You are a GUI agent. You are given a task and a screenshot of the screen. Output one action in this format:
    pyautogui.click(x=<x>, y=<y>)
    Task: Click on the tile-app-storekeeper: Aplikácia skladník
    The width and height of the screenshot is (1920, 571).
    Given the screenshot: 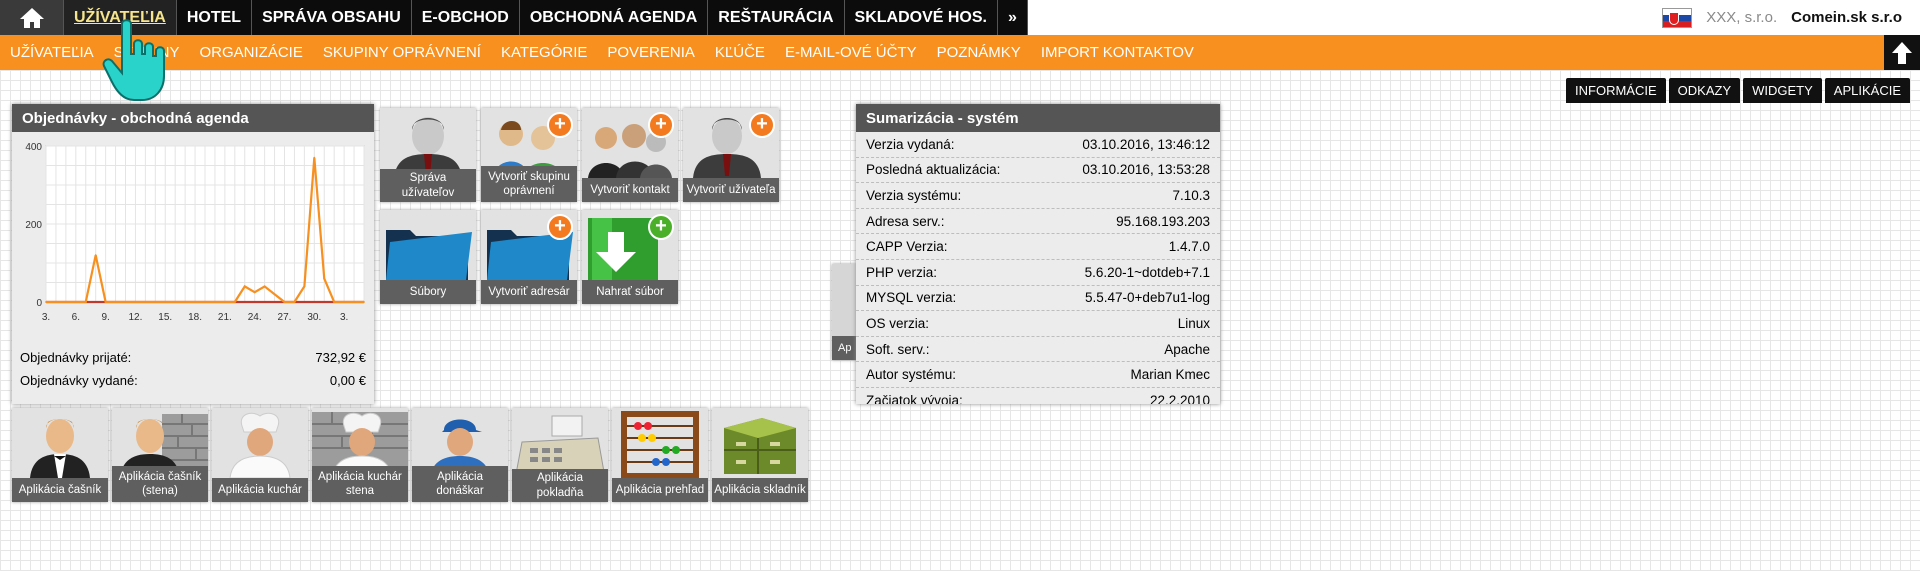 What is the action you would take?
    pyautogui.click(x=760, y=455)
    